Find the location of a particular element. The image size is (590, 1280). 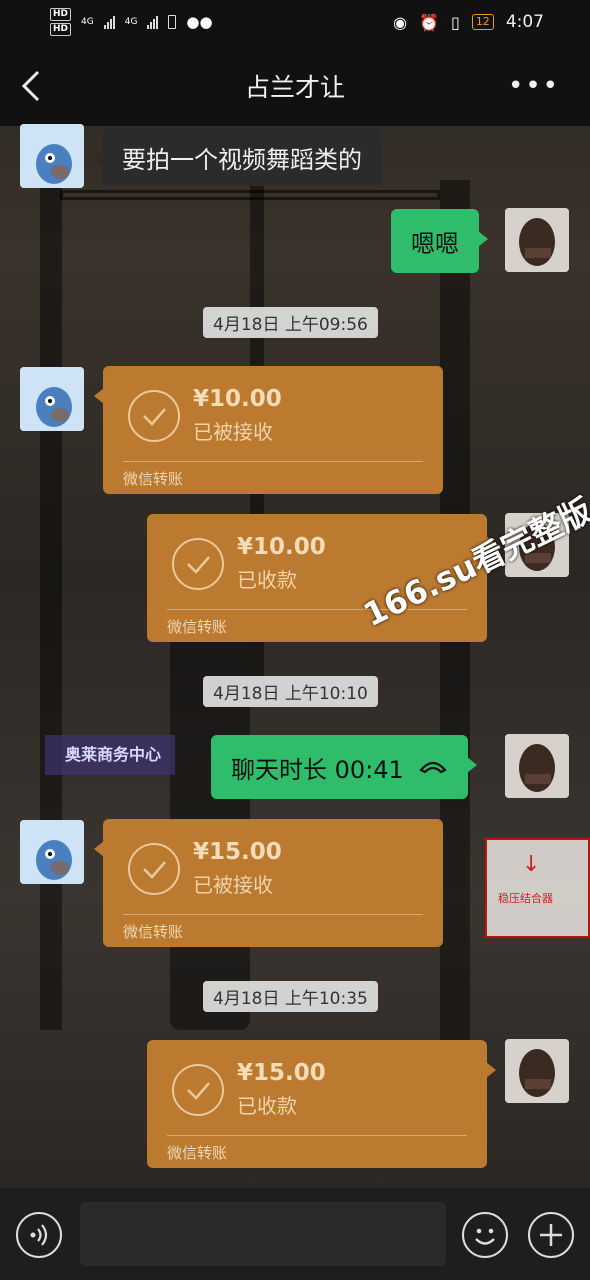

timestamp: 4月18日 上午10:35 is located at coordinates (290, 996).